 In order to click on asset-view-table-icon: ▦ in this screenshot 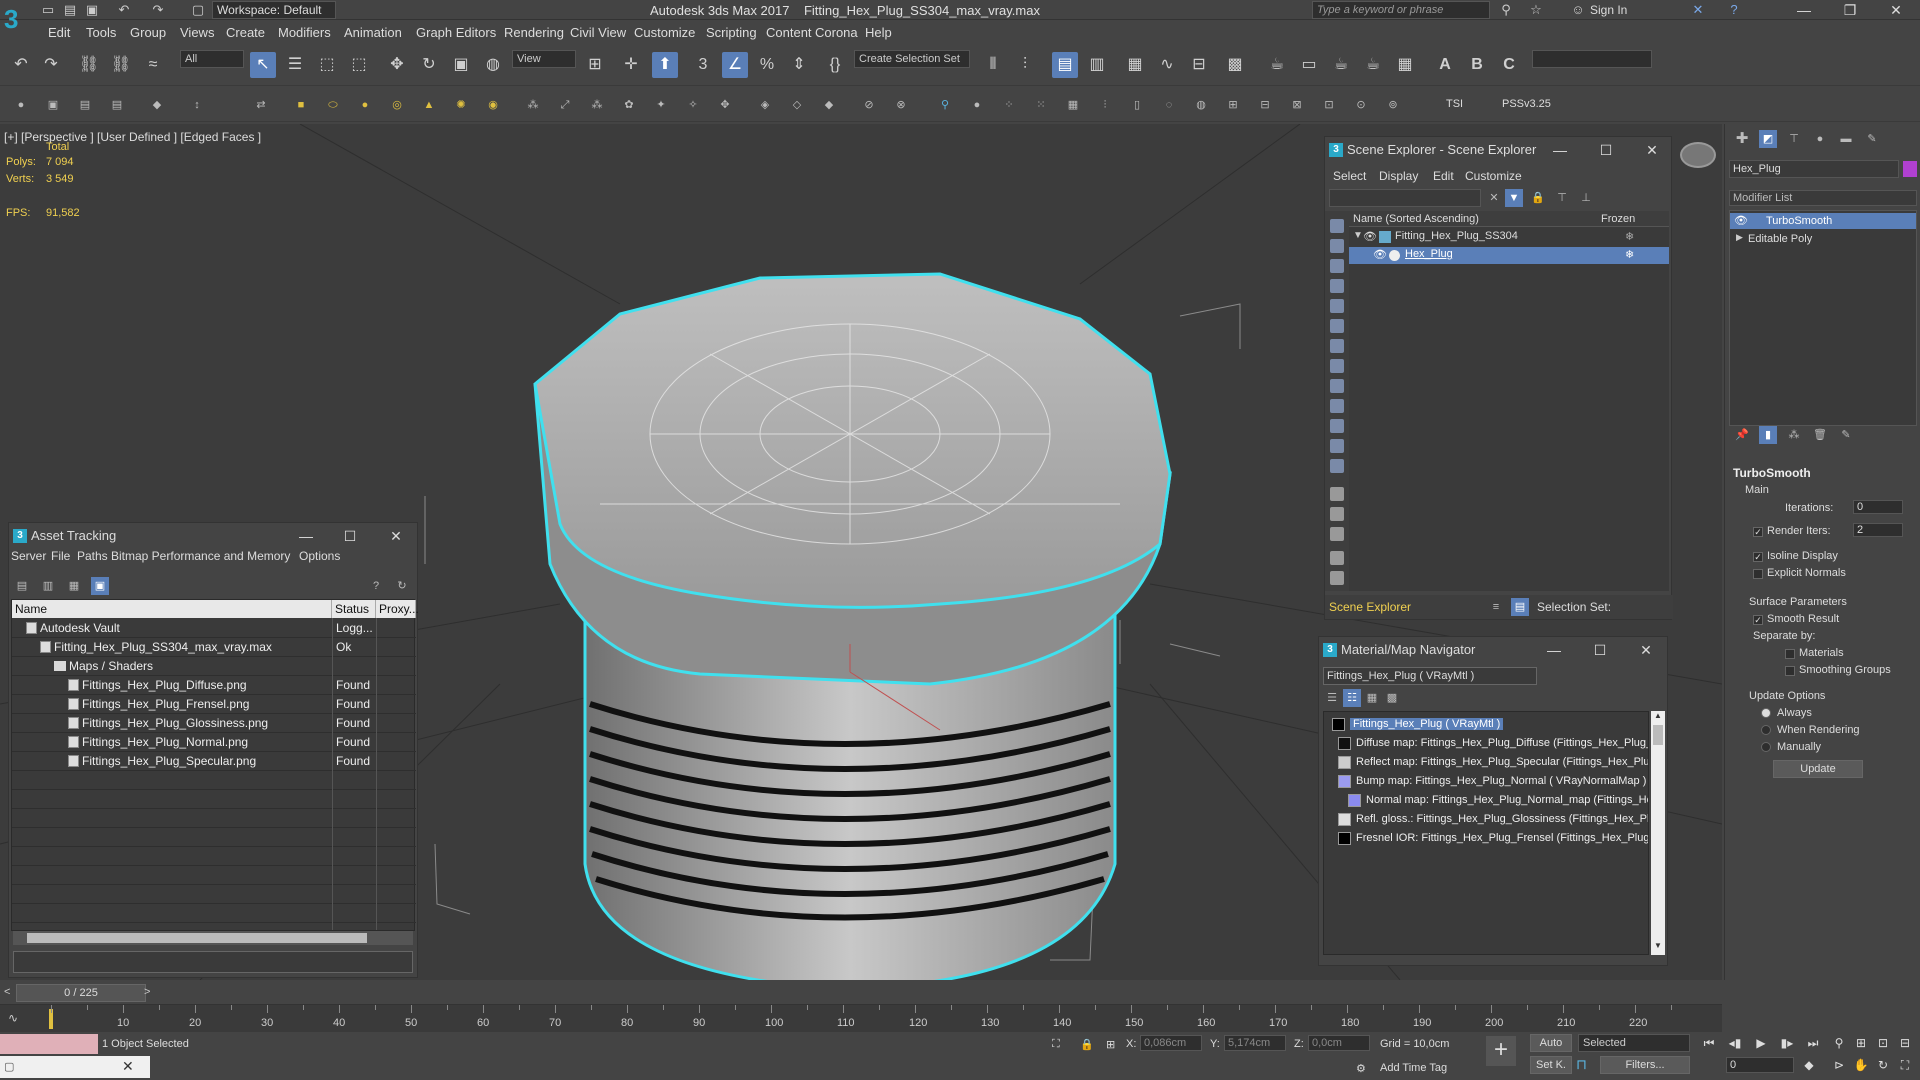, I will do `click(74, 586)`.